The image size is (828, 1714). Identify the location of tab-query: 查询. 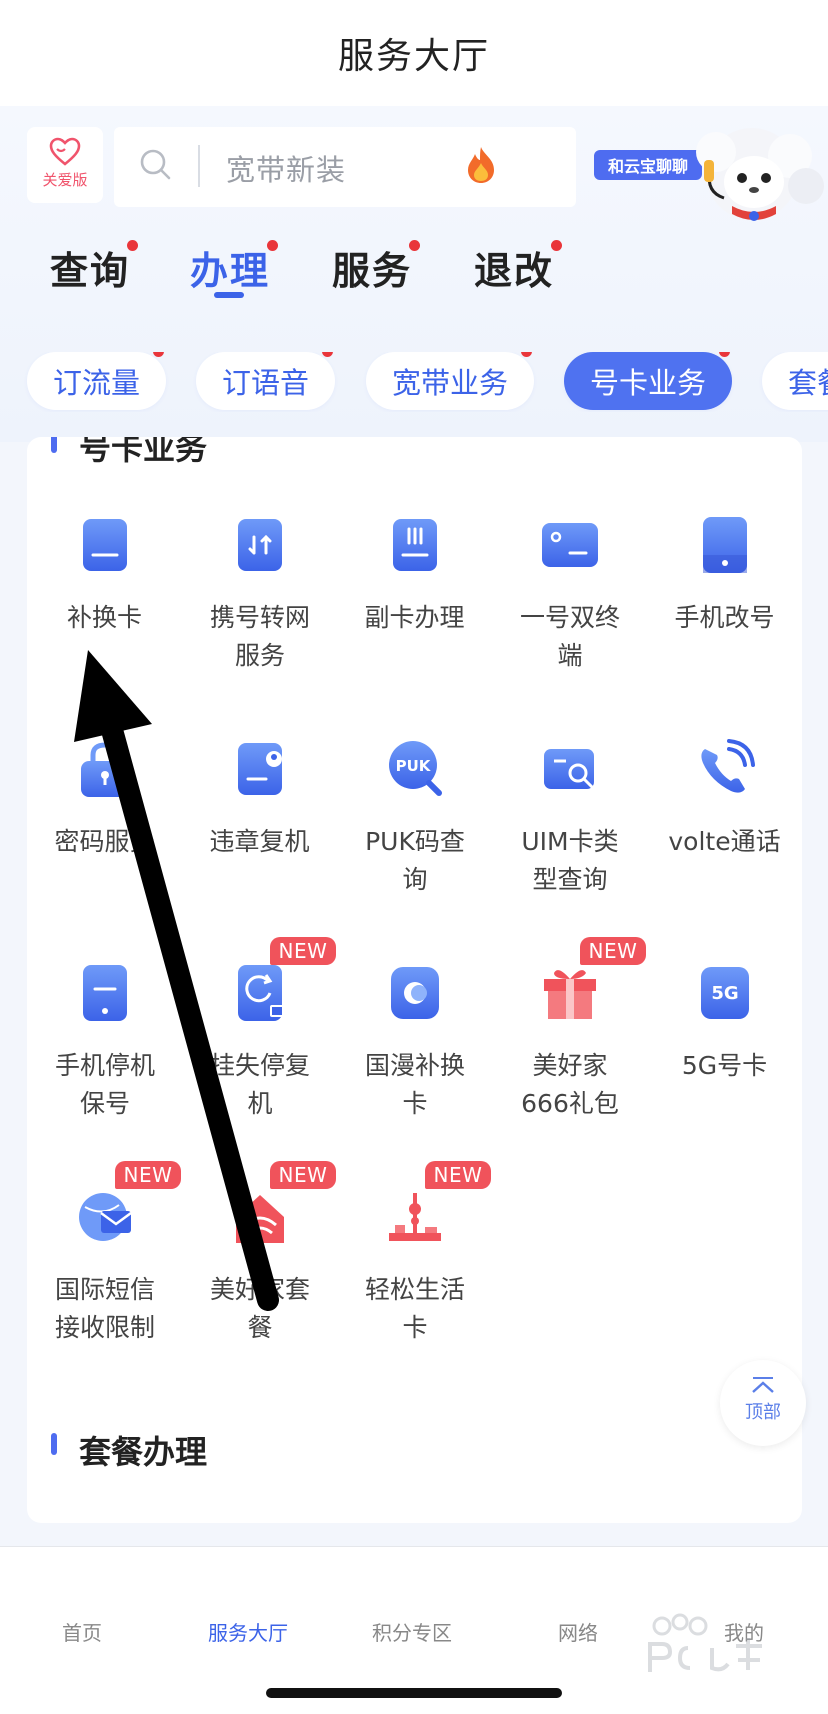
(94, 267).